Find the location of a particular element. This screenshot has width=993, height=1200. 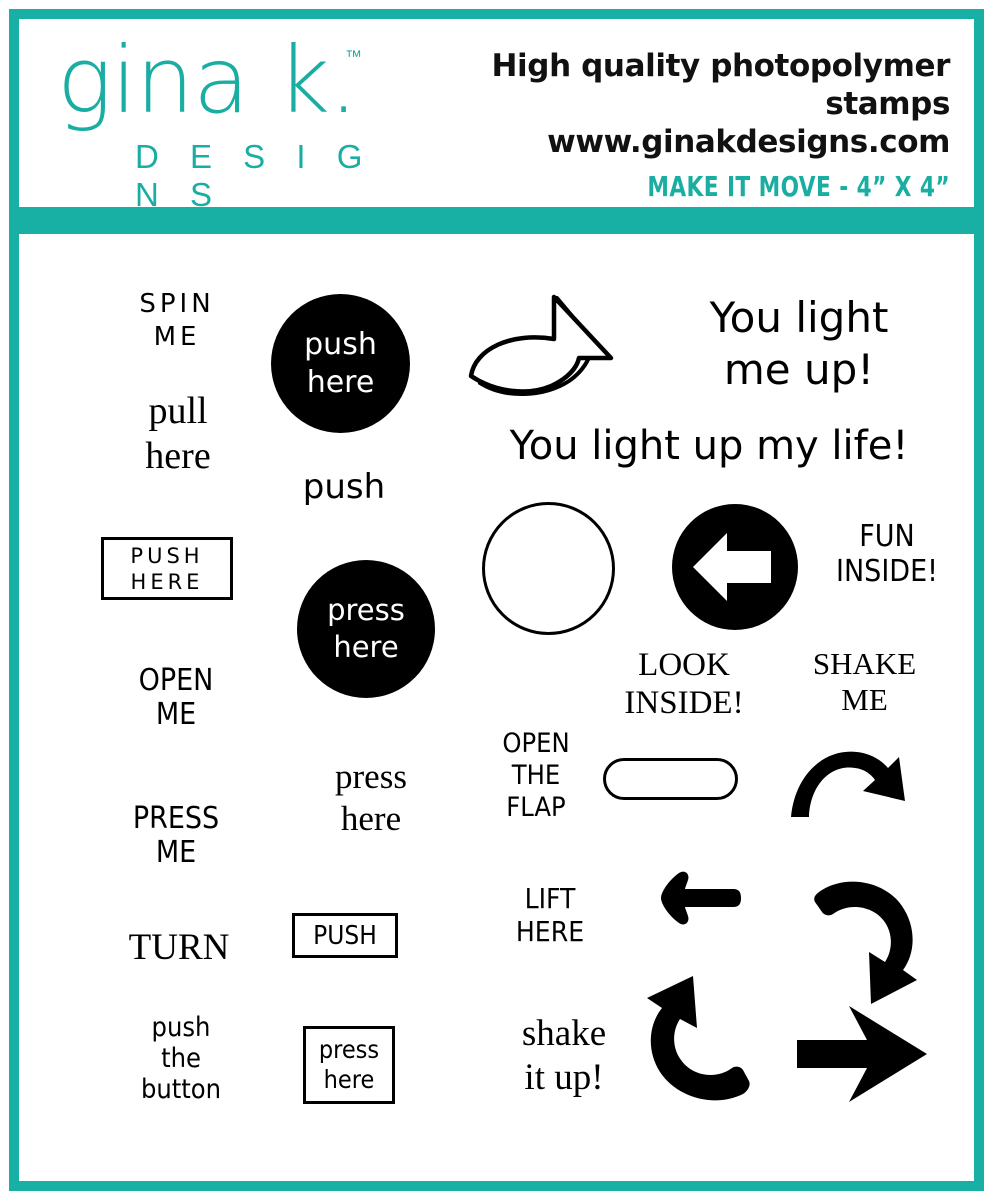

stamp-open-the-flap: OPEN THE FLAP is located at coordinates (536, 776).